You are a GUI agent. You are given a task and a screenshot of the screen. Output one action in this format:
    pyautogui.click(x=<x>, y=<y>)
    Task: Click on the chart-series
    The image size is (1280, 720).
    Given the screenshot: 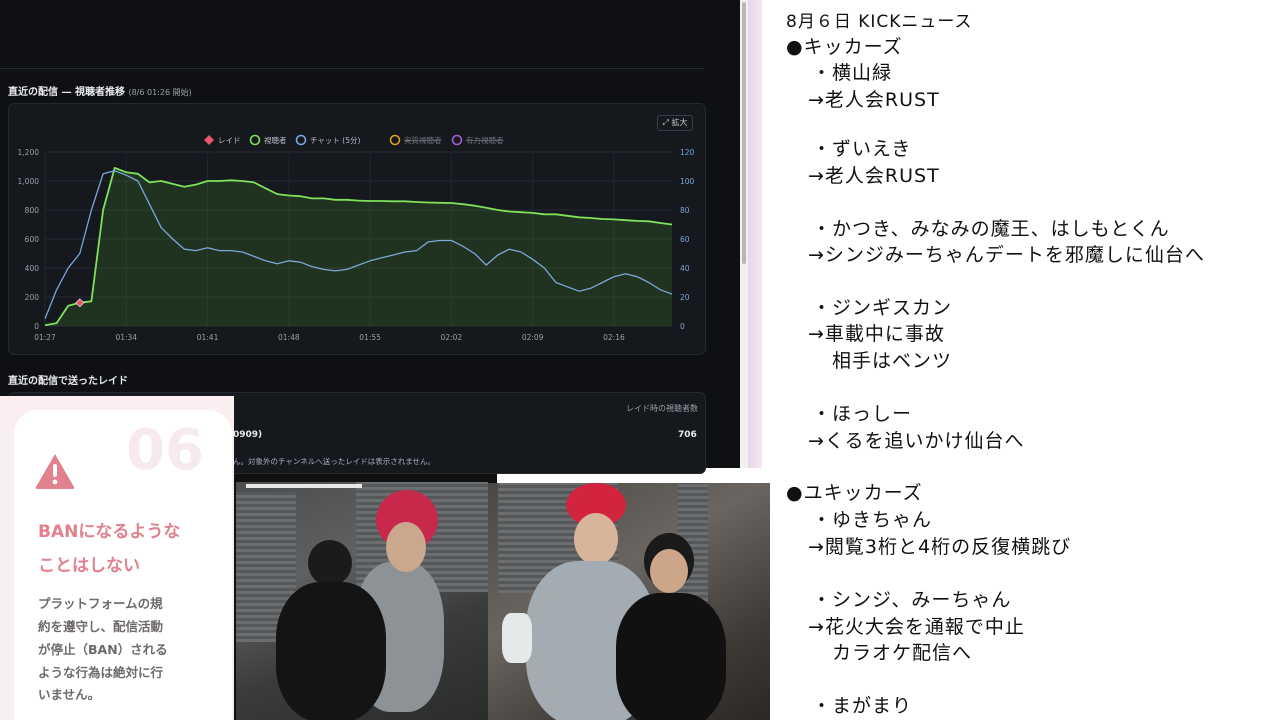 What is the action you would take?
    pyautogui.click(x=358, y=247)
    